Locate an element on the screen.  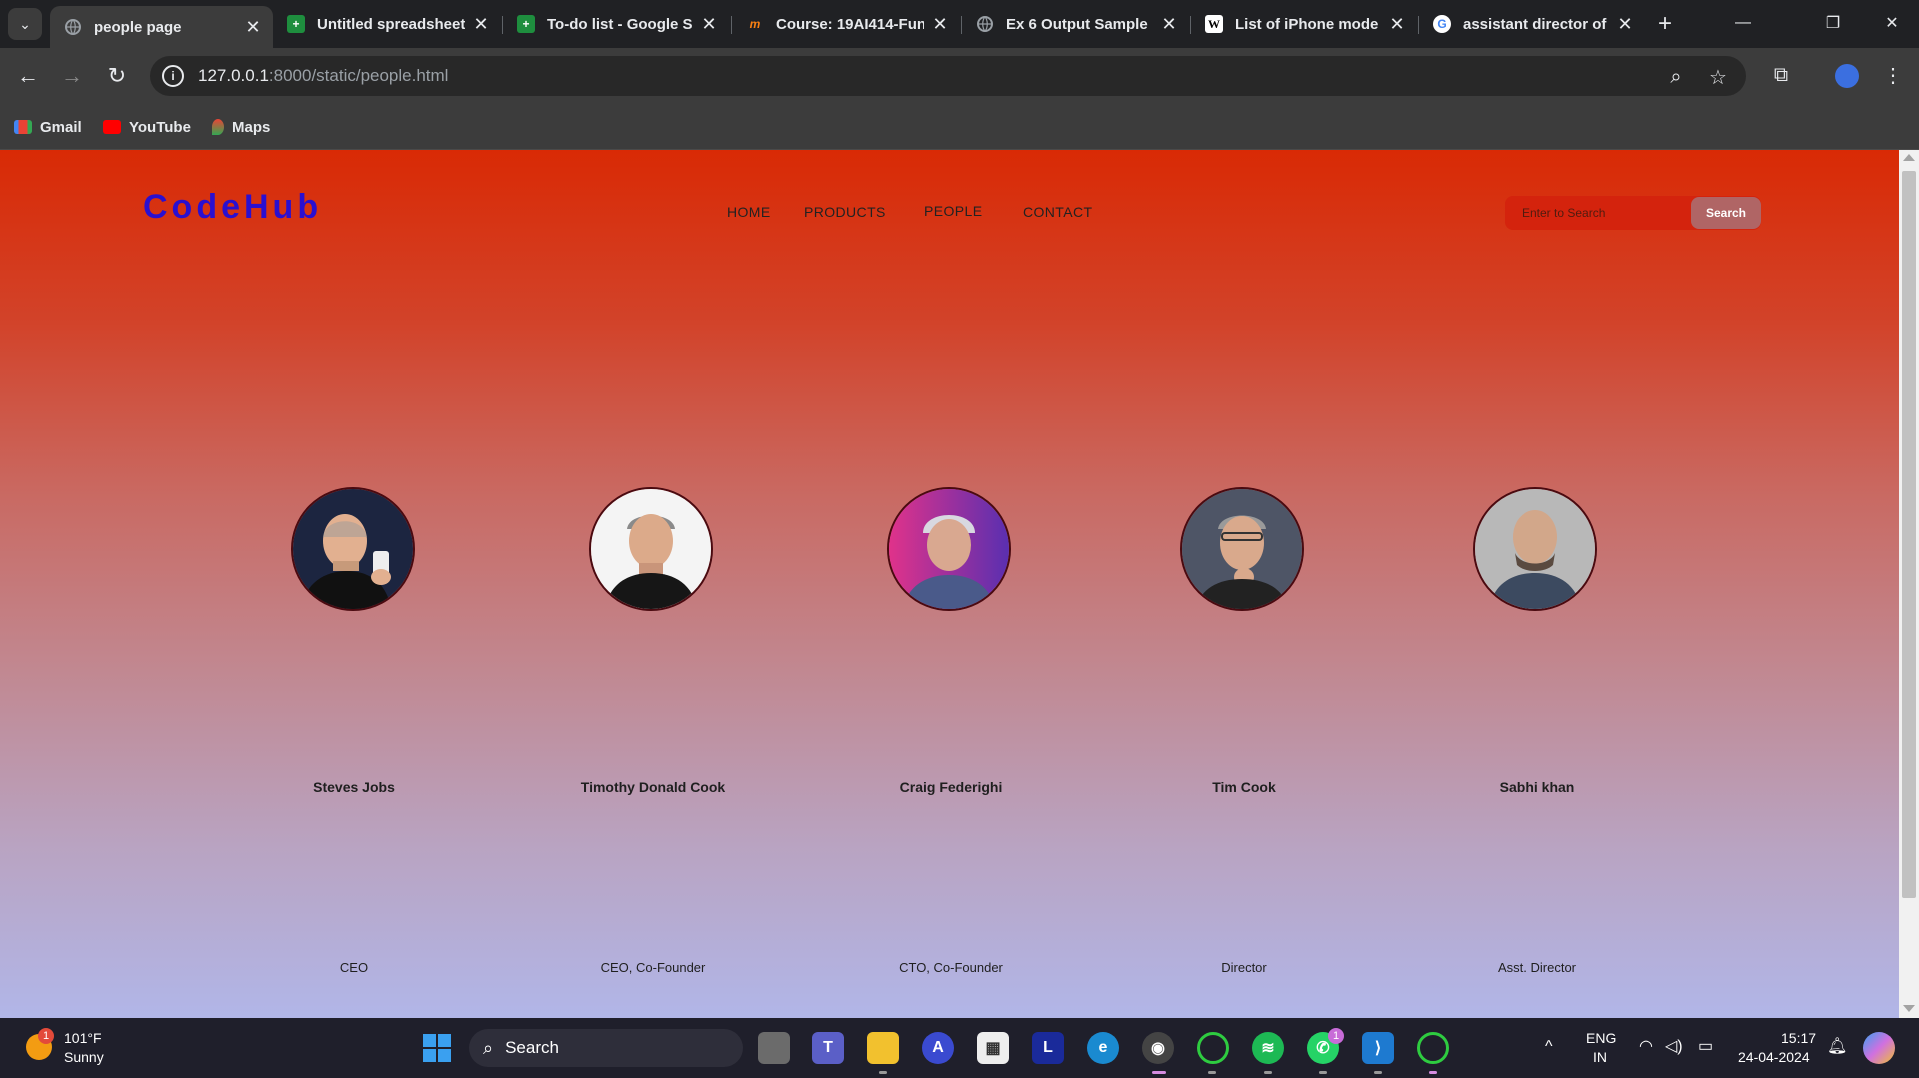
nav-home: HOME is located at coordinates (749, 212).